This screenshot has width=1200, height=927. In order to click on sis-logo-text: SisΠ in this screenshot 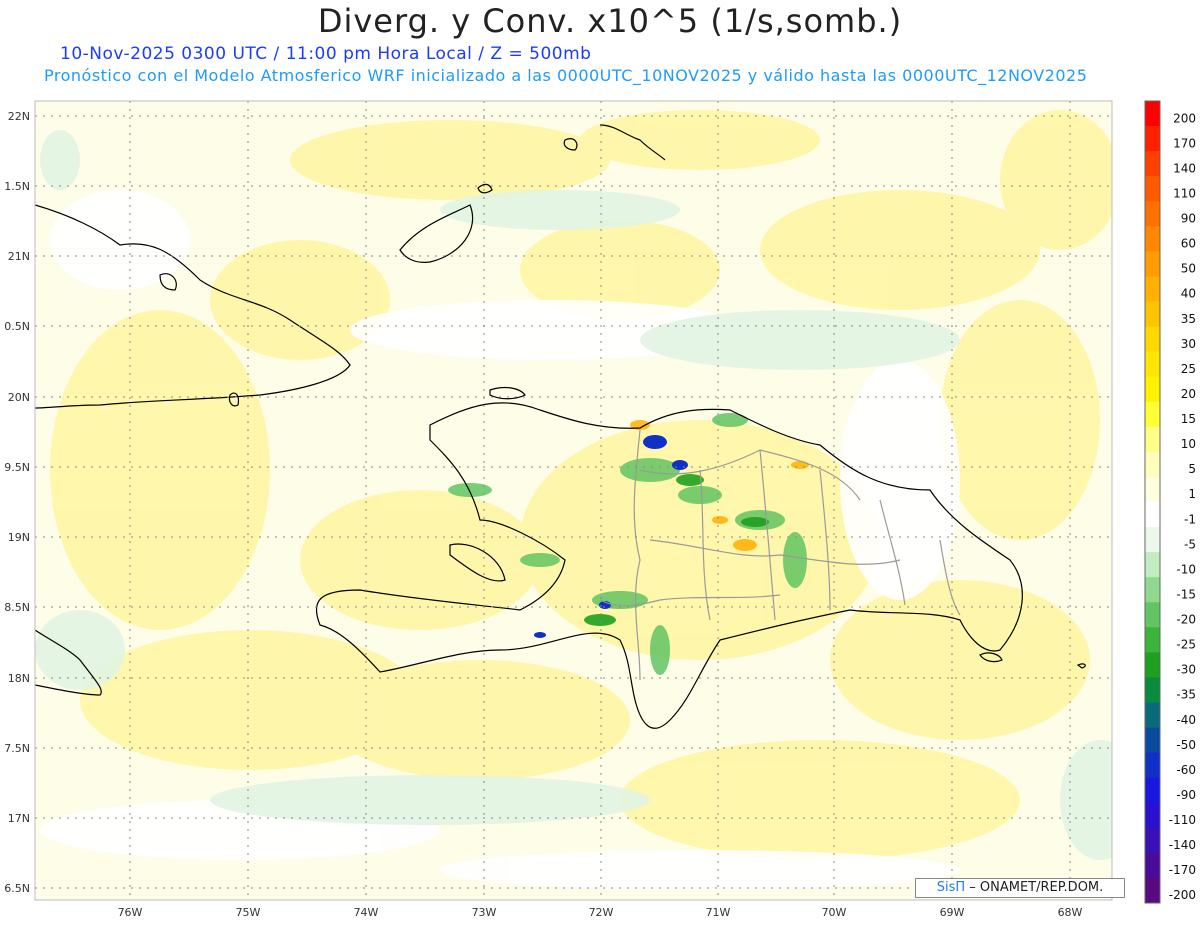, I will do `click(951, 887)`.